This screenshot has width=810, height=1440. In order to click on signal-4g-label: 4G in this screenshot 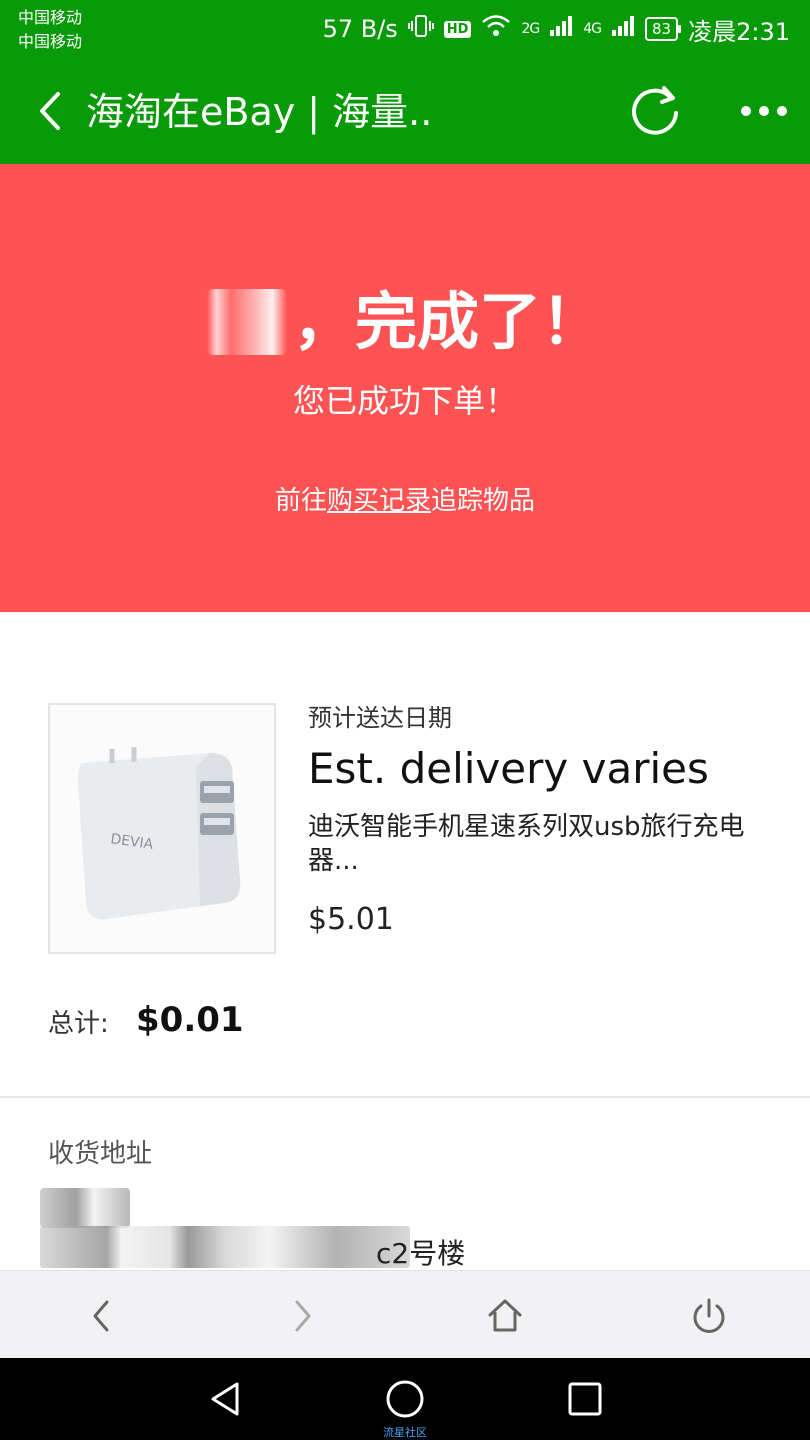, I will do `click(592, 29)`.